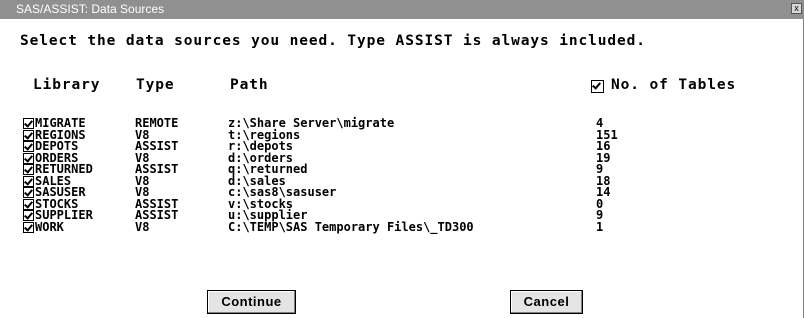  I want to click on library-path: C:\TEMP\SAS Temporary Files\_TD300, so click(351, 226).